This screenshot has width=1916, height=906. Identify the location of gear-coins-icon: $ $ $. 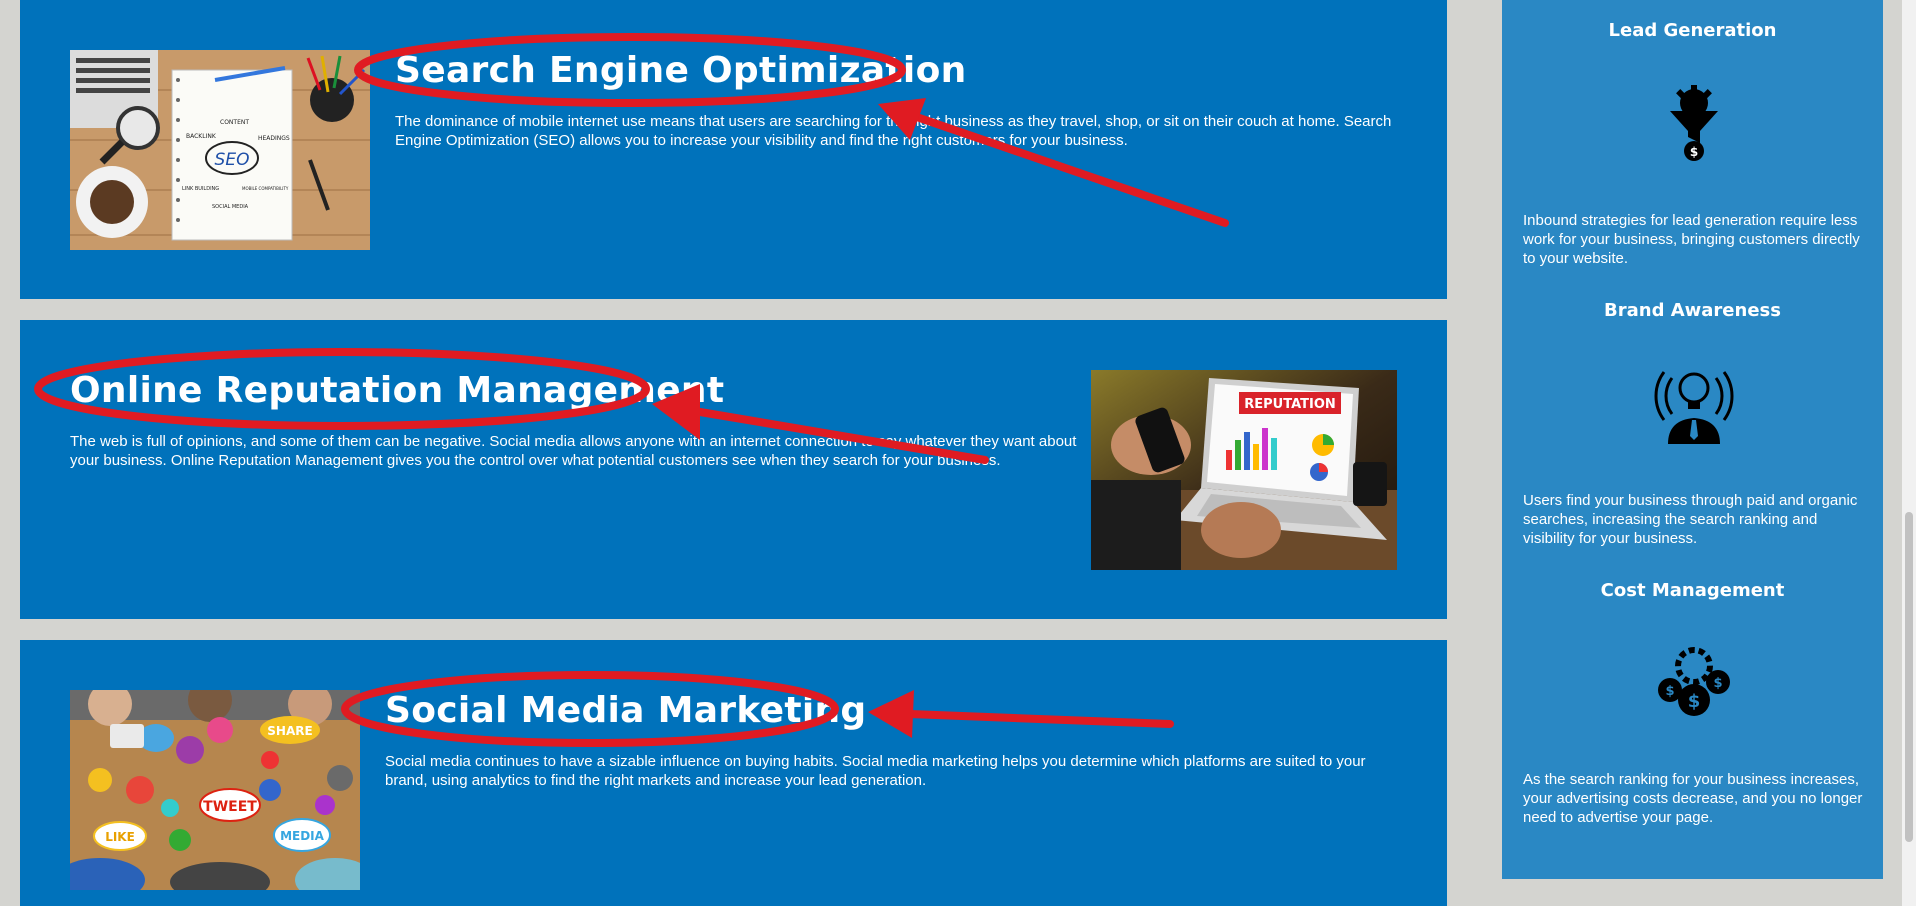
(1694, 684).